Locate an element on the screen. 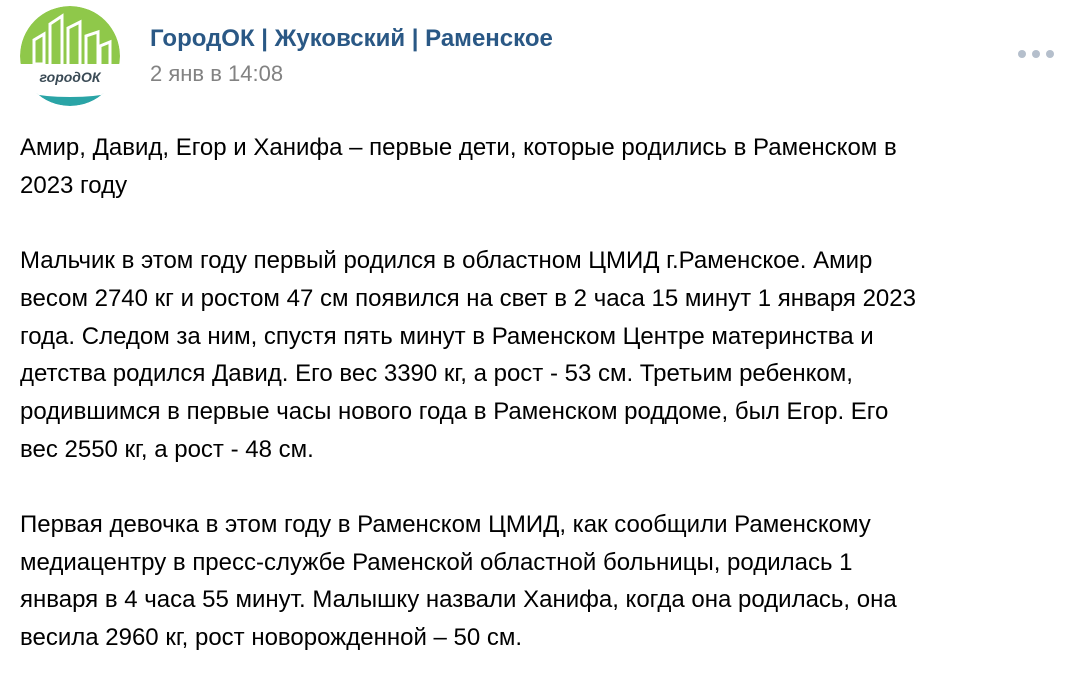 Image resolution: width=1074 pixels, height=696 pixels. gorodok-logo: городОК is located at coordinates (70, 56).